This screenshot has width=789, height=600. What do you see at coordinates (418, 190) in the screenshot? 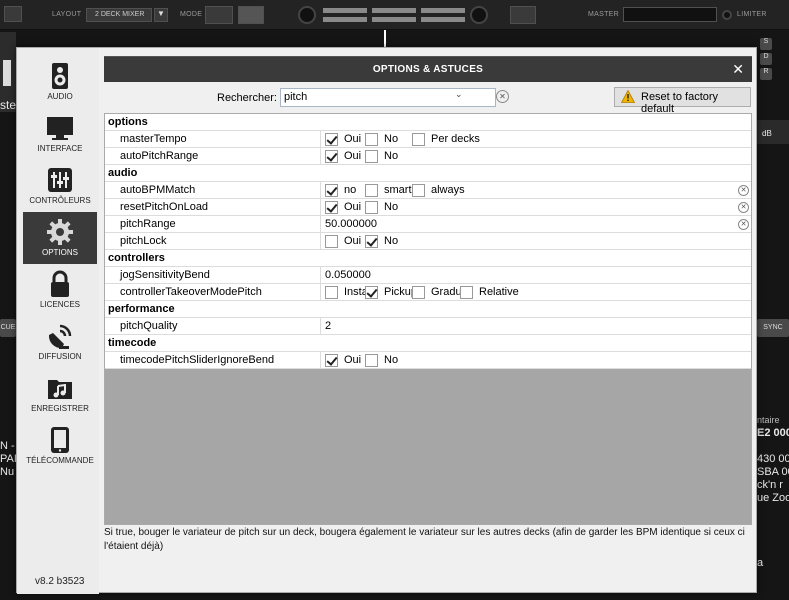
I see `checkbox-always` at bounding box center [418, 190].